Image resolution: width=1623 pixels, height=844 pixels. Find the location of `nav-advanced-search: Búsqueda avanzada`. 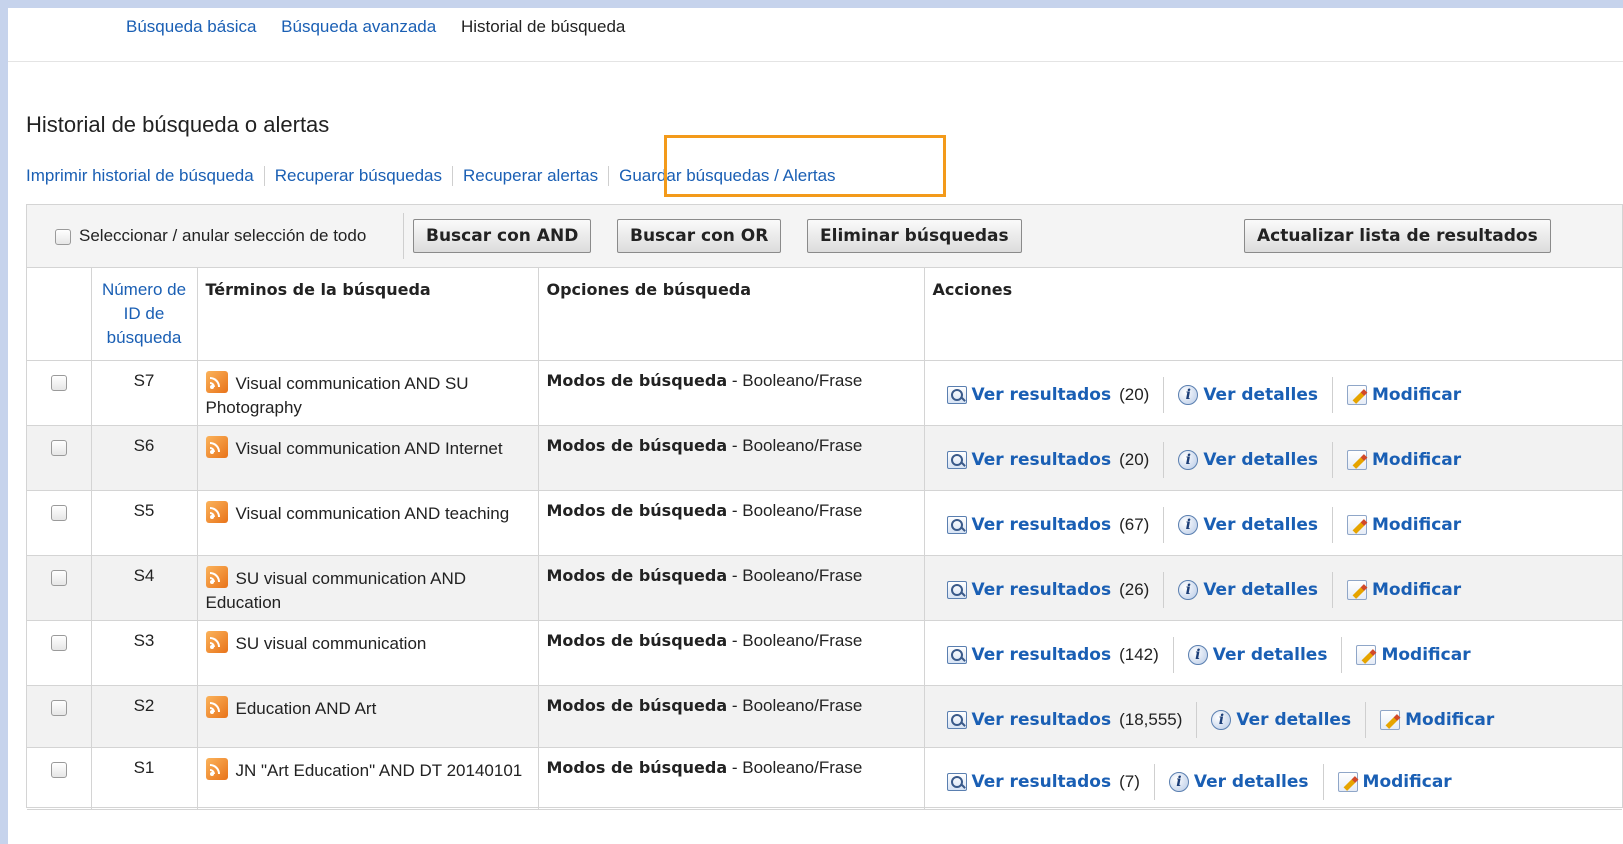

nav-advanced-search: Búsqueda avanzada is located at coordinates (358, 26).